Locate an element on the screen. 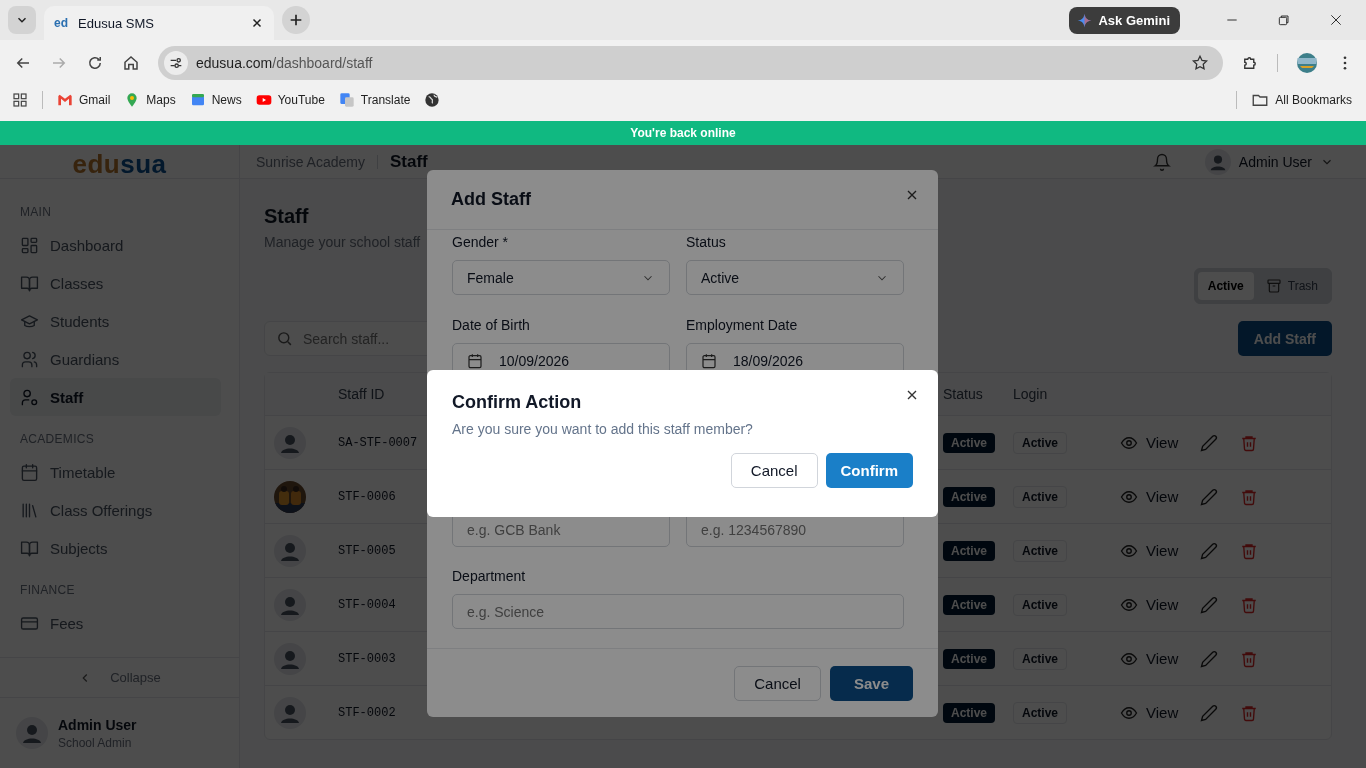 Image resolution: width=1366 pixels, height=768 pixels. news-icon is located at coordinates (197, 100).